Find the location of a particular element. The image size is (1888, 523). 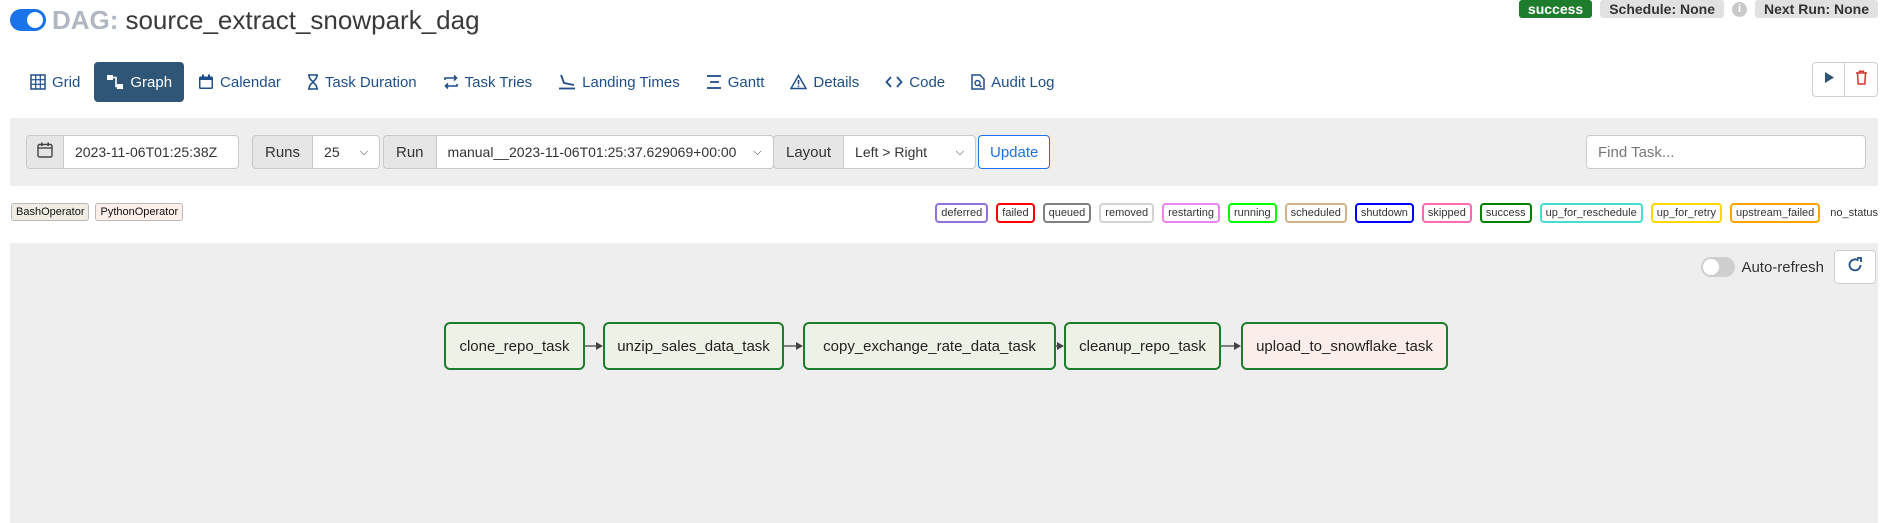

find-task-input is located at coordinates (1726, 152).